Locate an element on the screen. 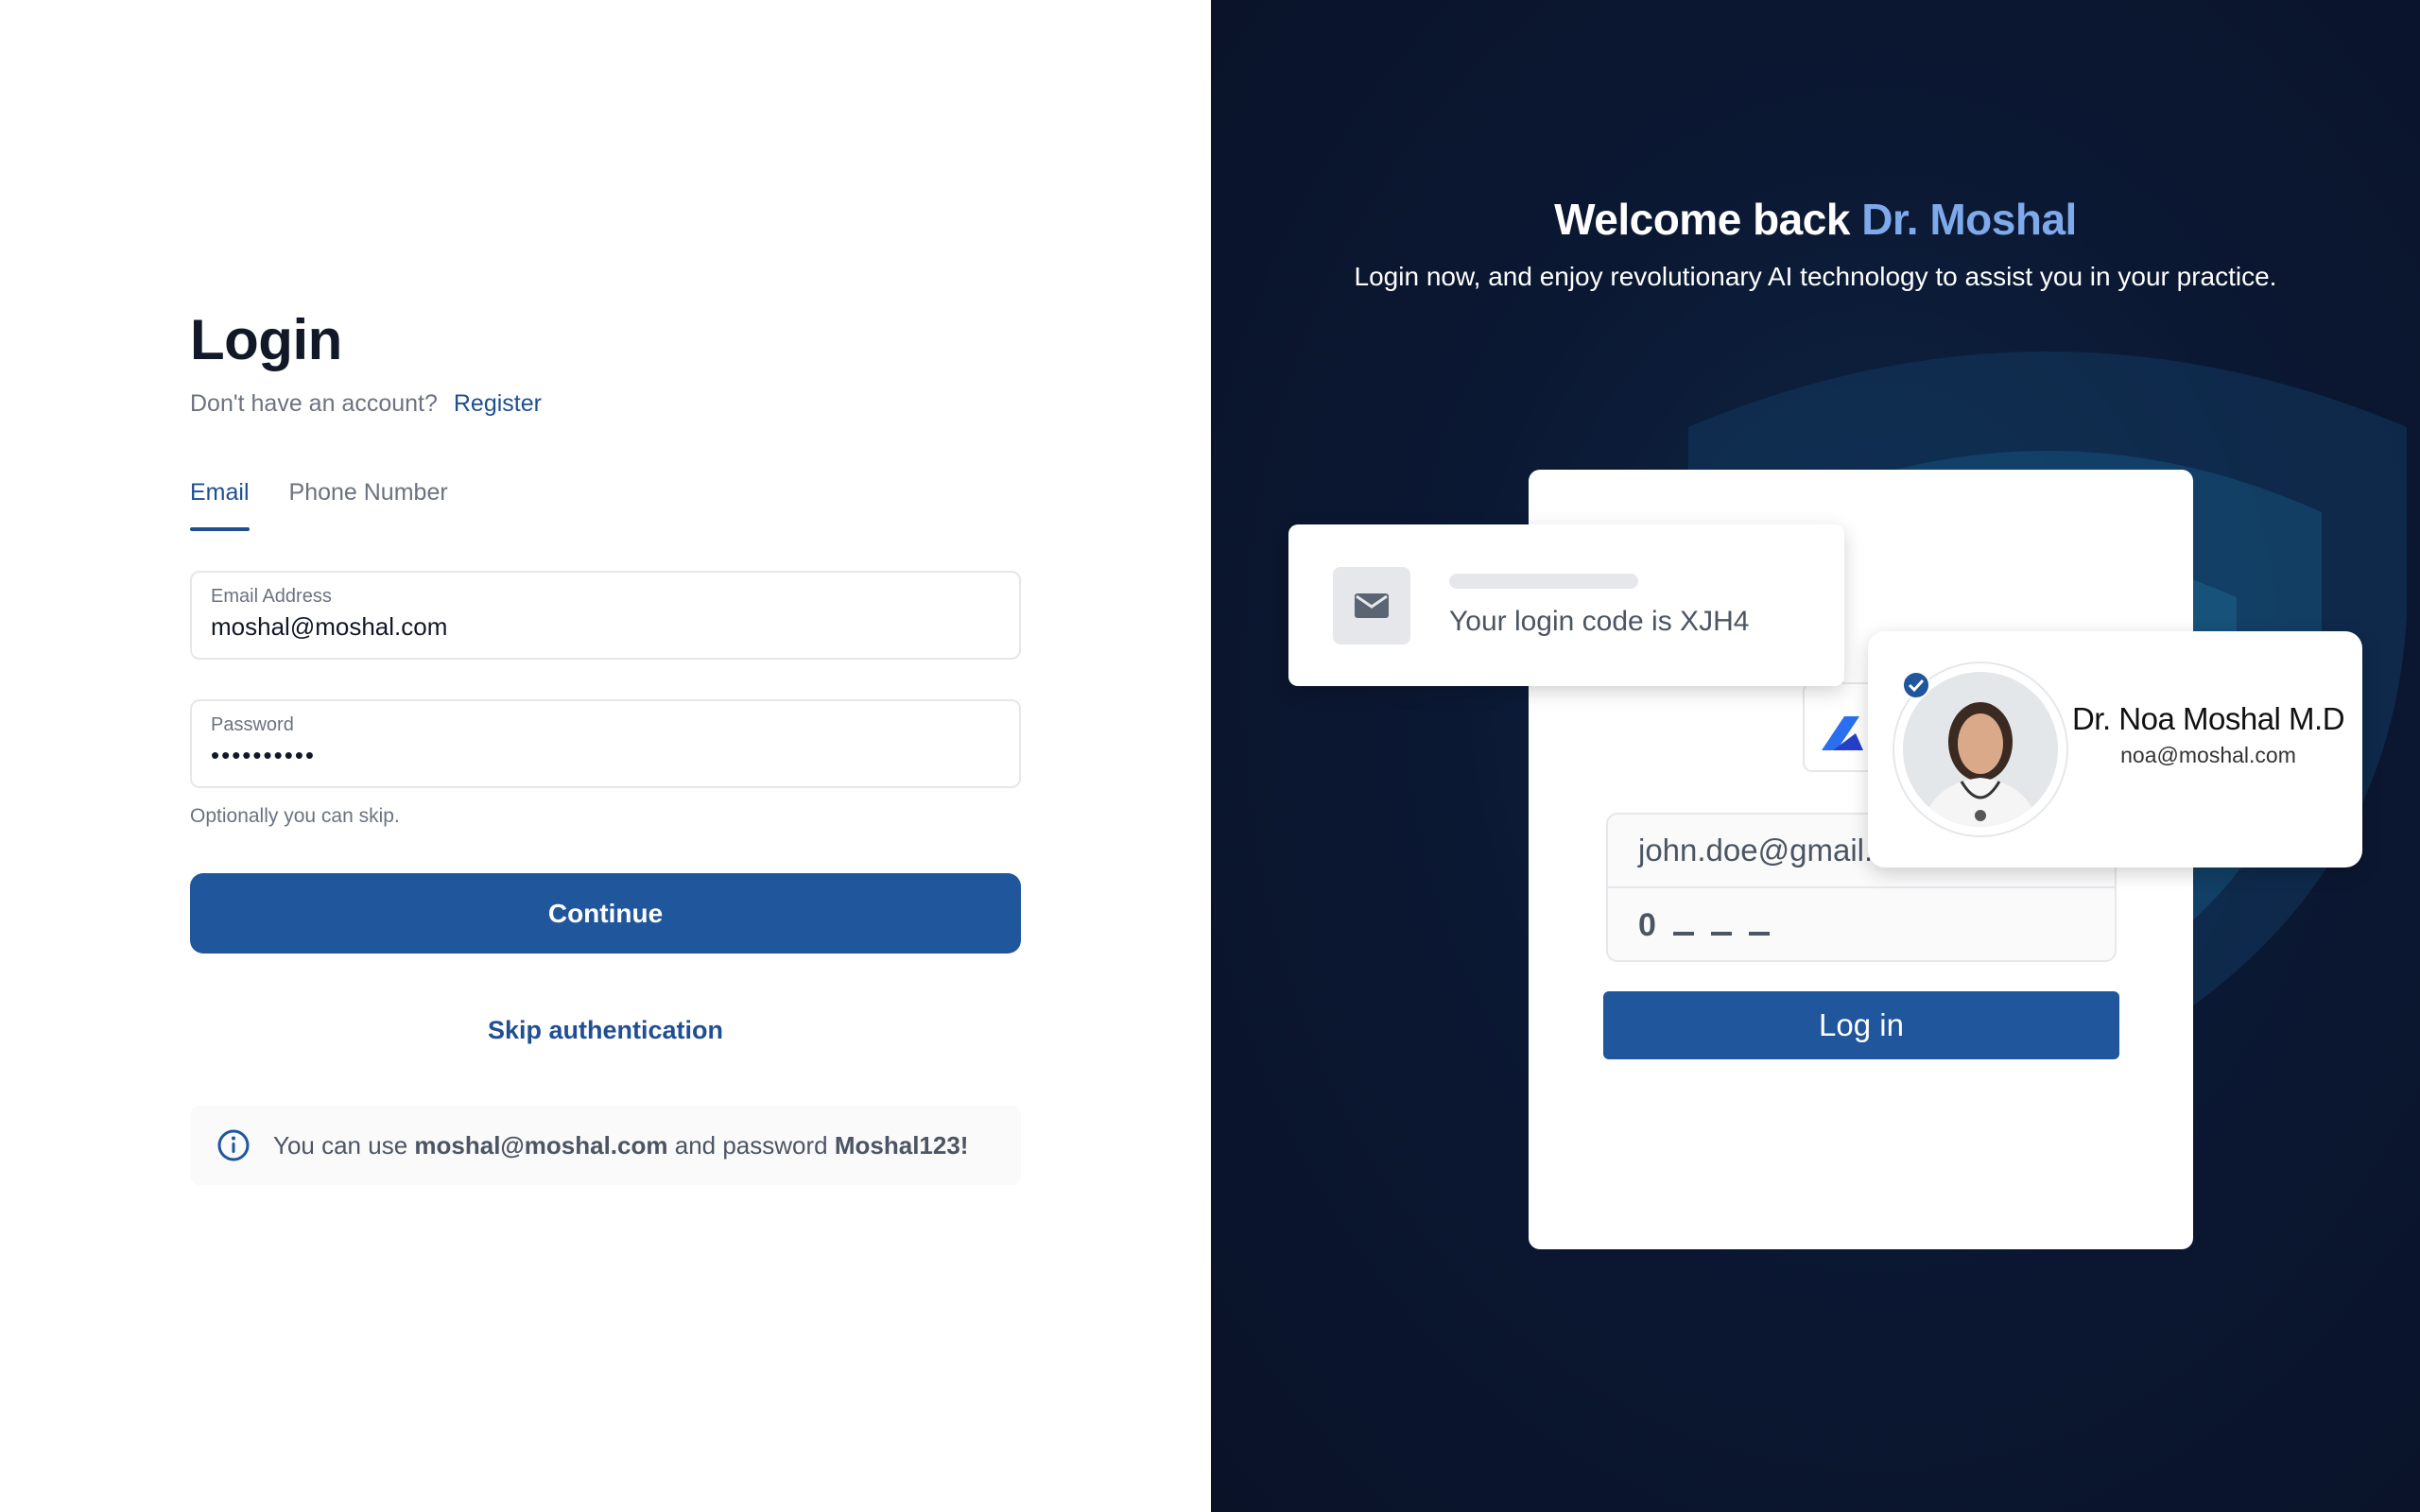 This screenshot has width=2420, height=1512. password-field: Password •••••••••• is located at coordinates (605, 743).